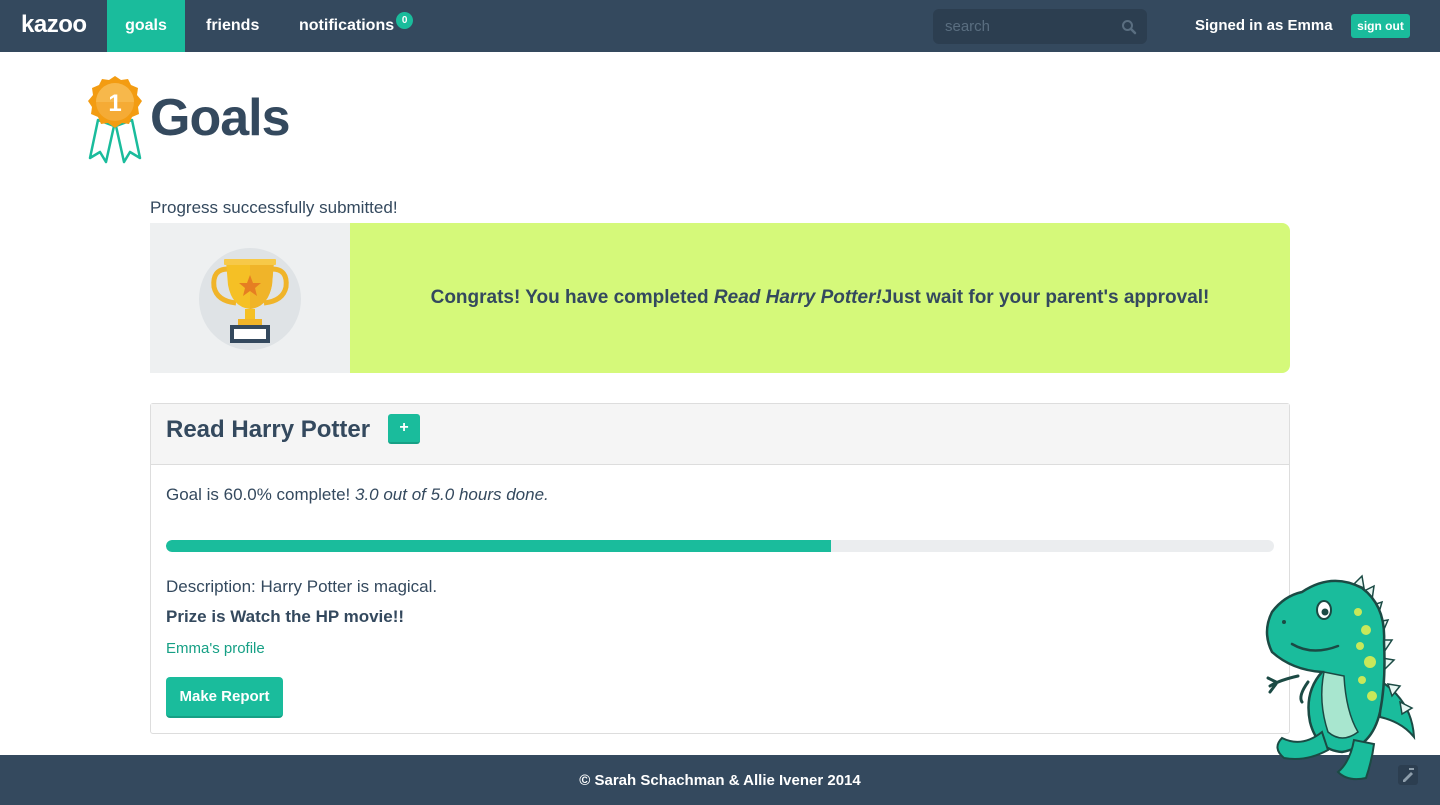  Describe the element at coordinates (224, 697) in the screenshot. I see `make-report-button: Make Report` at that location.